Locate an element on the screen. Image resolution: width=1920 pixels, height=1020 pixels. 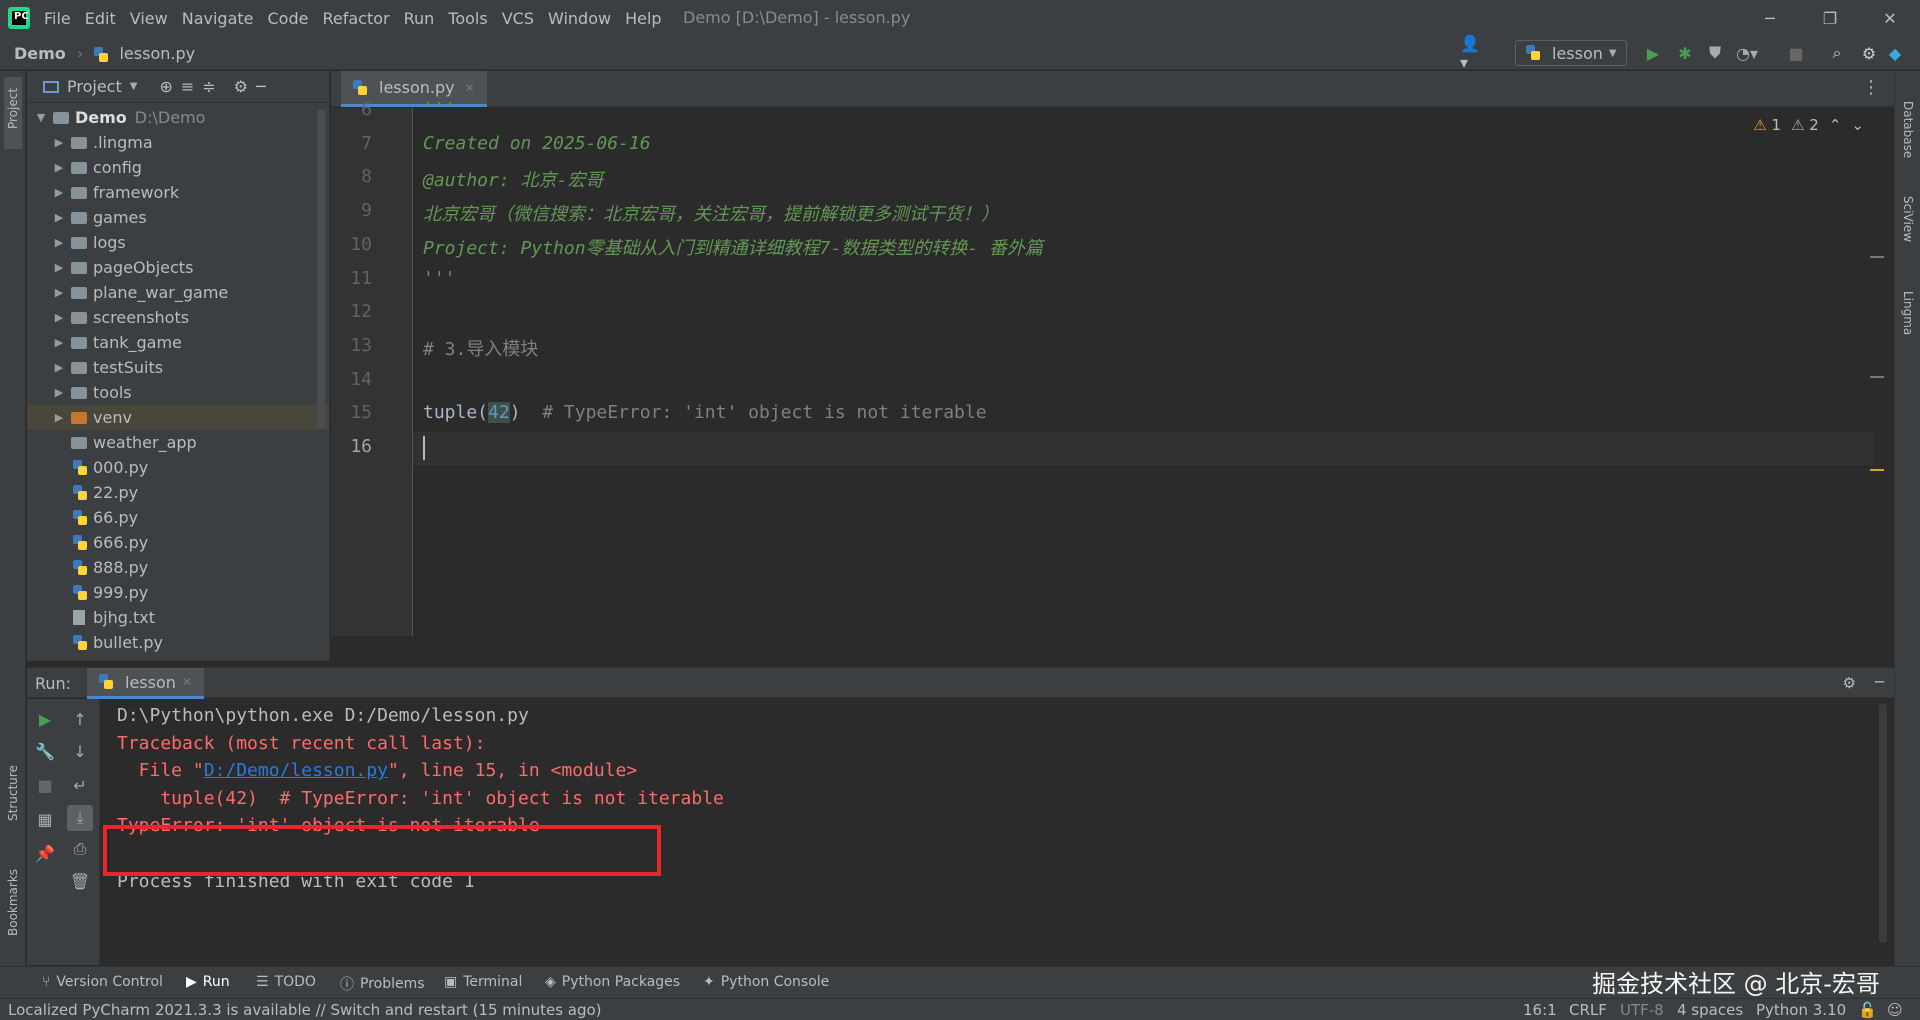
coverage-icon: ⛊ is located at coordinates (1715, 53).